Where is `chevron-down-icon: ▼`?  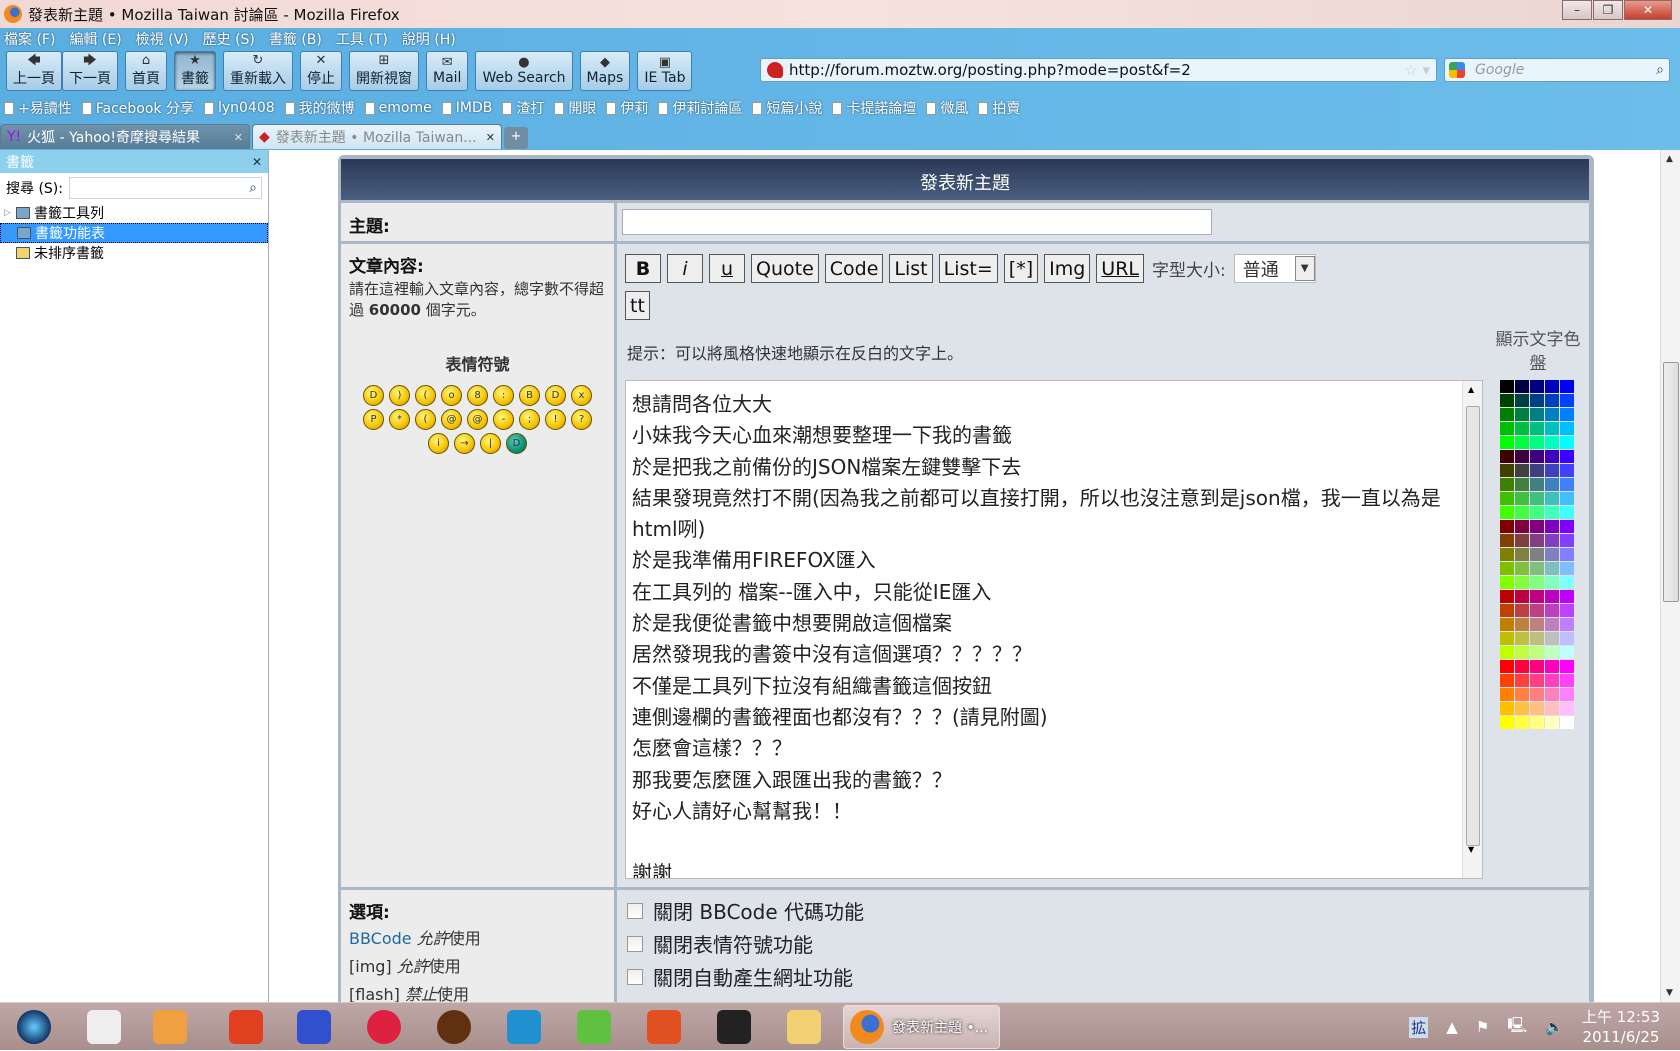 chevron-down-icon: ▼ is located at coordinates (1304, 268).